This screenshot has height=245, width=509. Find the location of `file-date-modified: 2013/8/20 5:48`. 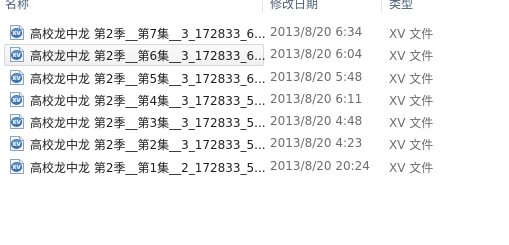

file-date-modified: 2013/8/20 5:48 is located at coordinates (316, 76).